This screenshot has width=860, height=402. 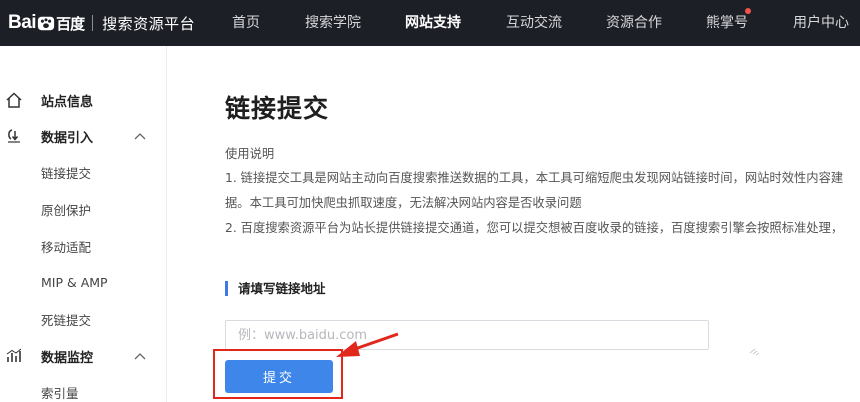 What do you see at coordinates (403, 203) in the screenshot?
I see `usage-line-2: 据。本工具可加快爬虫抓取速度，无法解决网站内容是否收录问题` at bounding box center [403, 203].